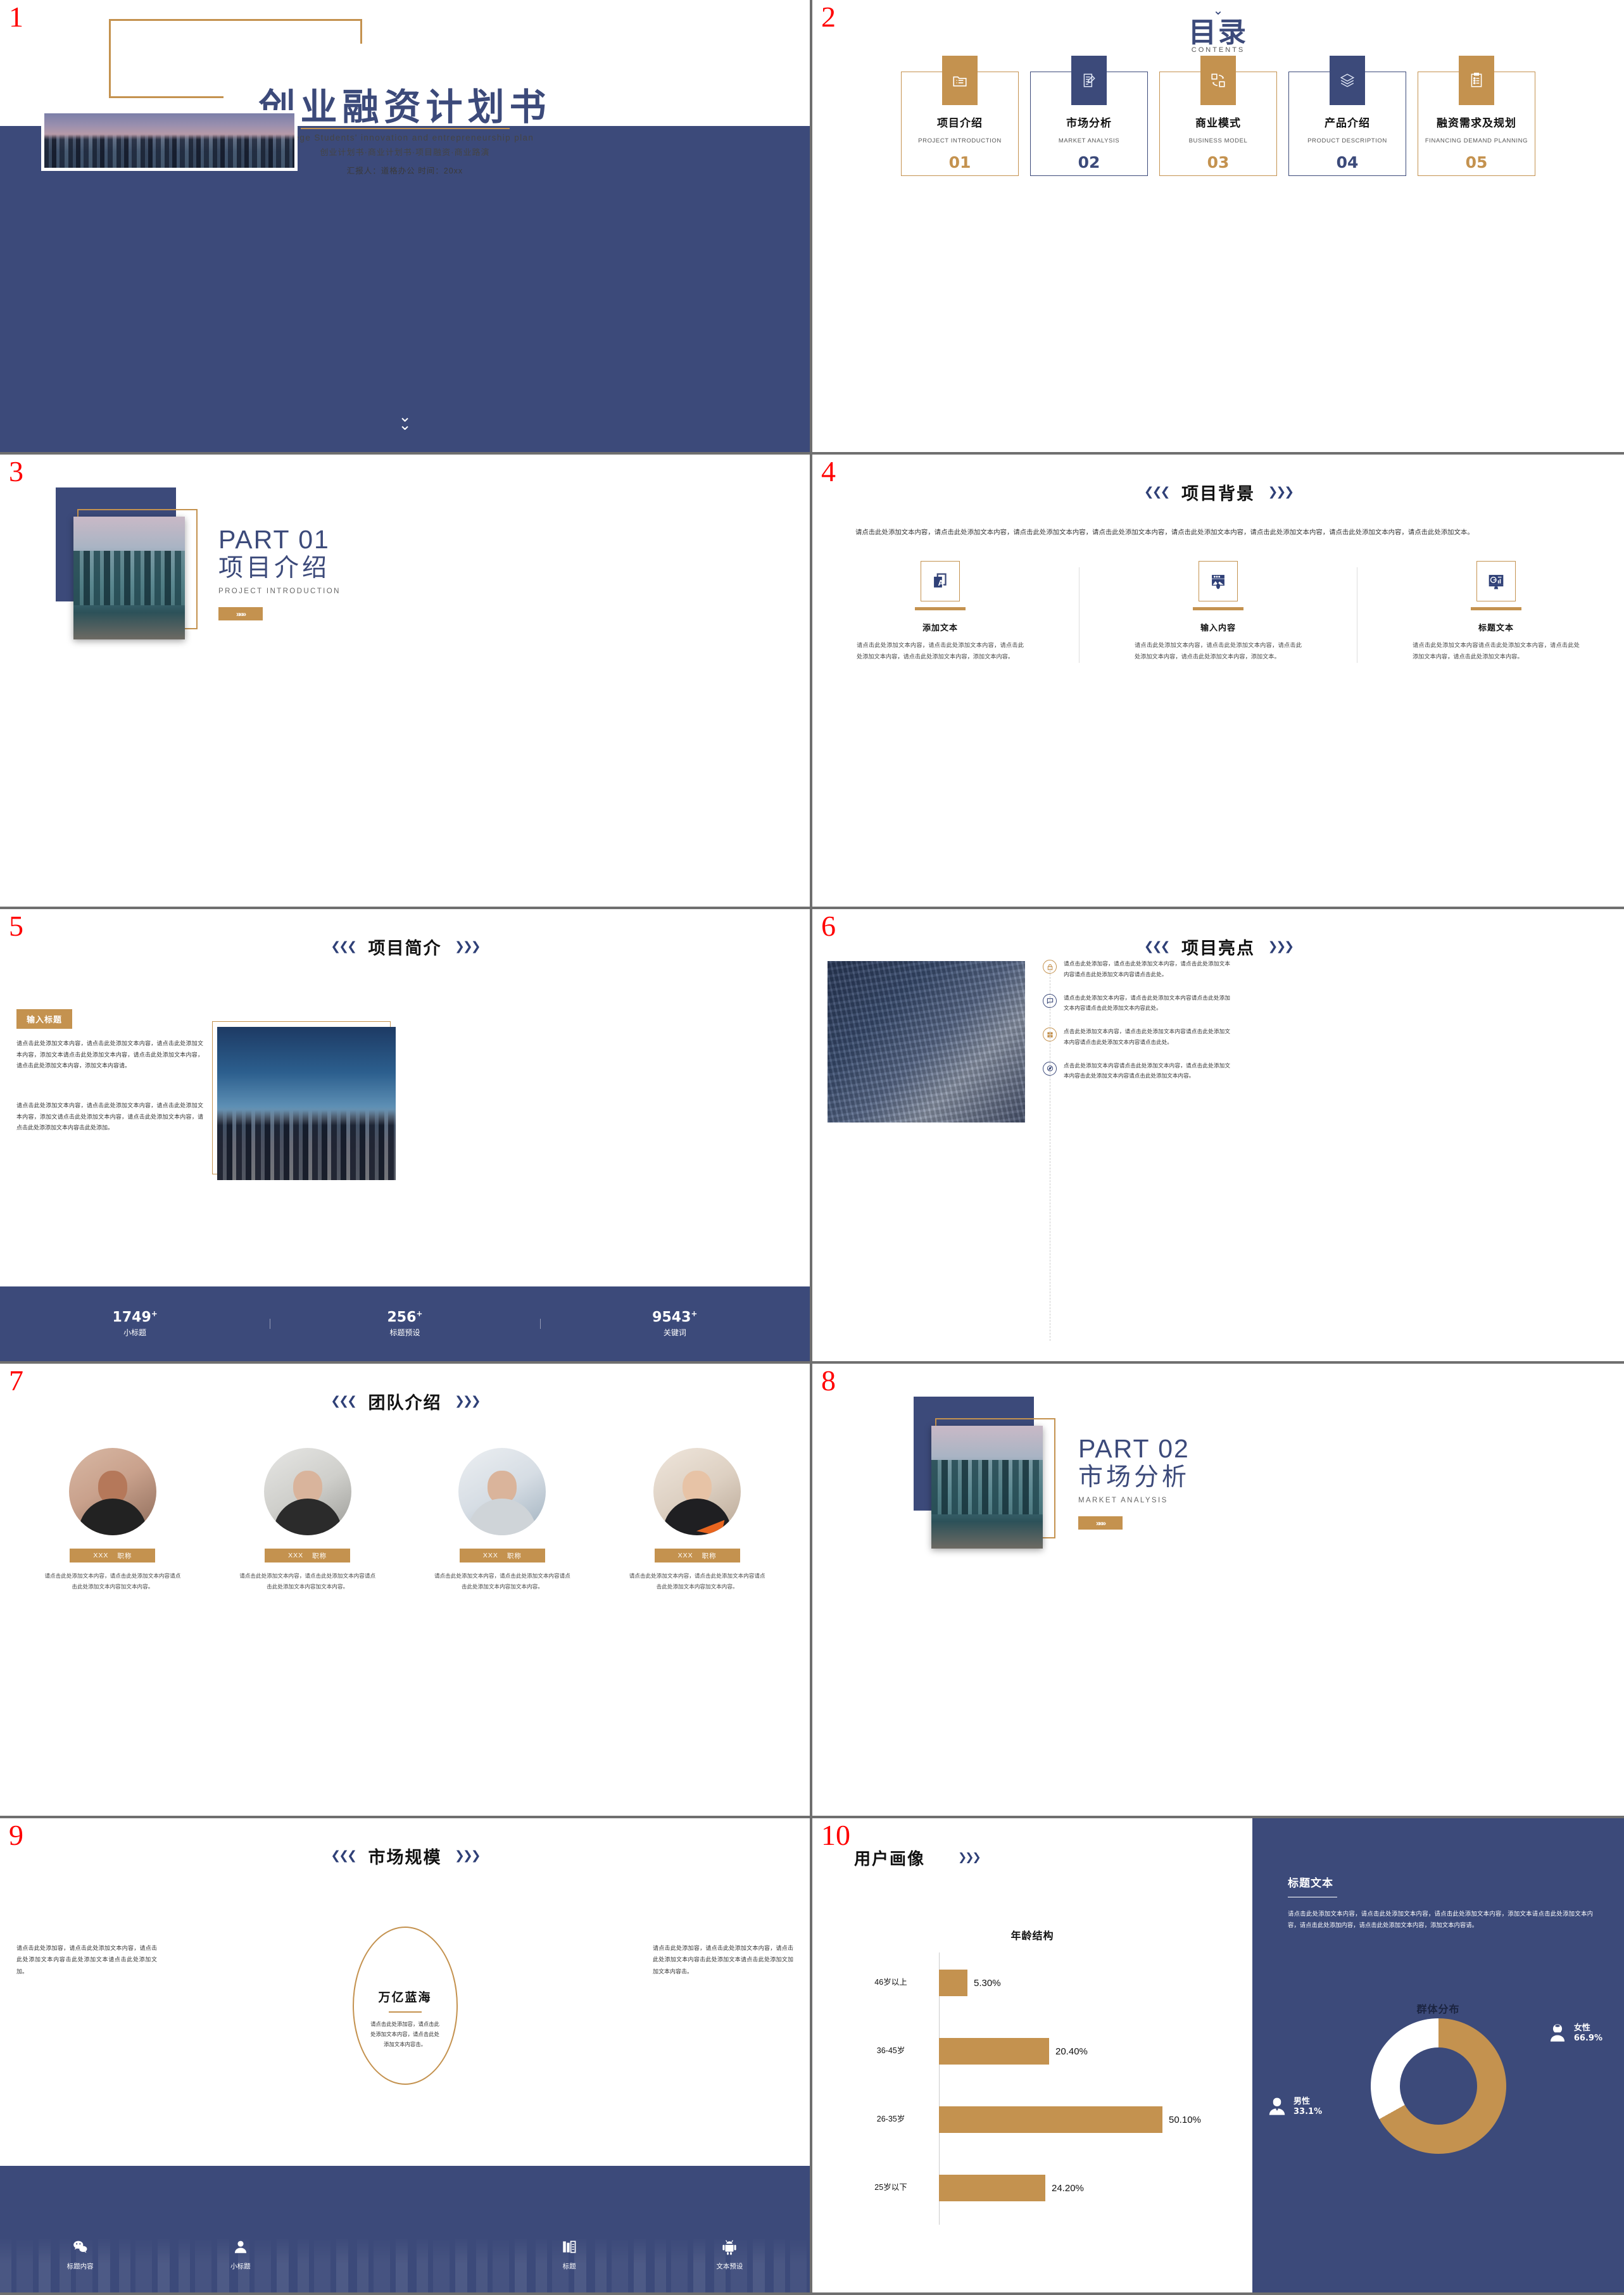  I want to click on dashboard-chart-icon, so click(1496, 581).